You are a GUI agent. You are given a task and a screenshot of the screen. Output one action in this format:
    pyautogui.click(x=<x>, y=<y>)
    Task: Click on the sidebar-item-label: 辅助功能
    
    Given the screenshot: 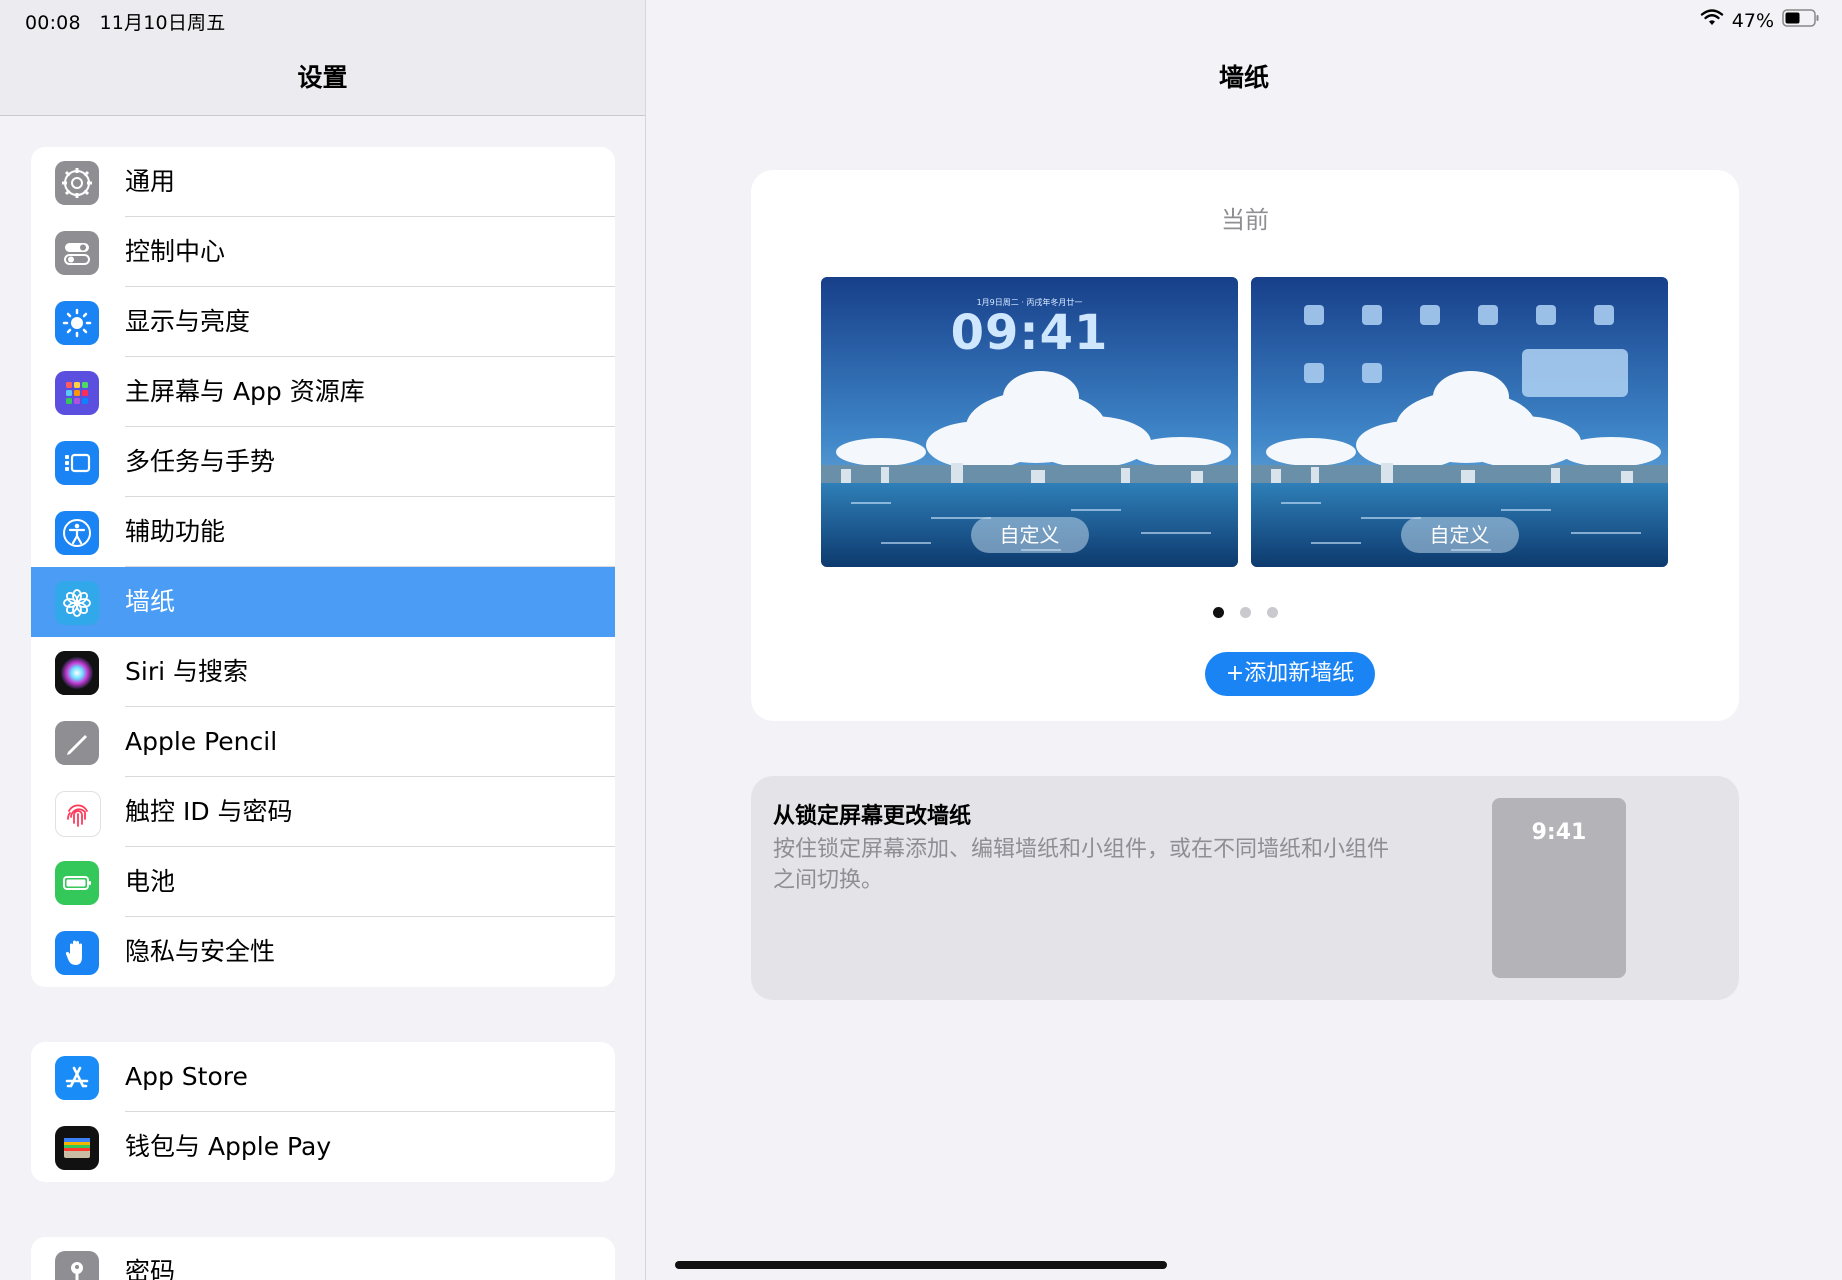 What is the action you would take?
    pyautogui.click(x=175, y=531)
    